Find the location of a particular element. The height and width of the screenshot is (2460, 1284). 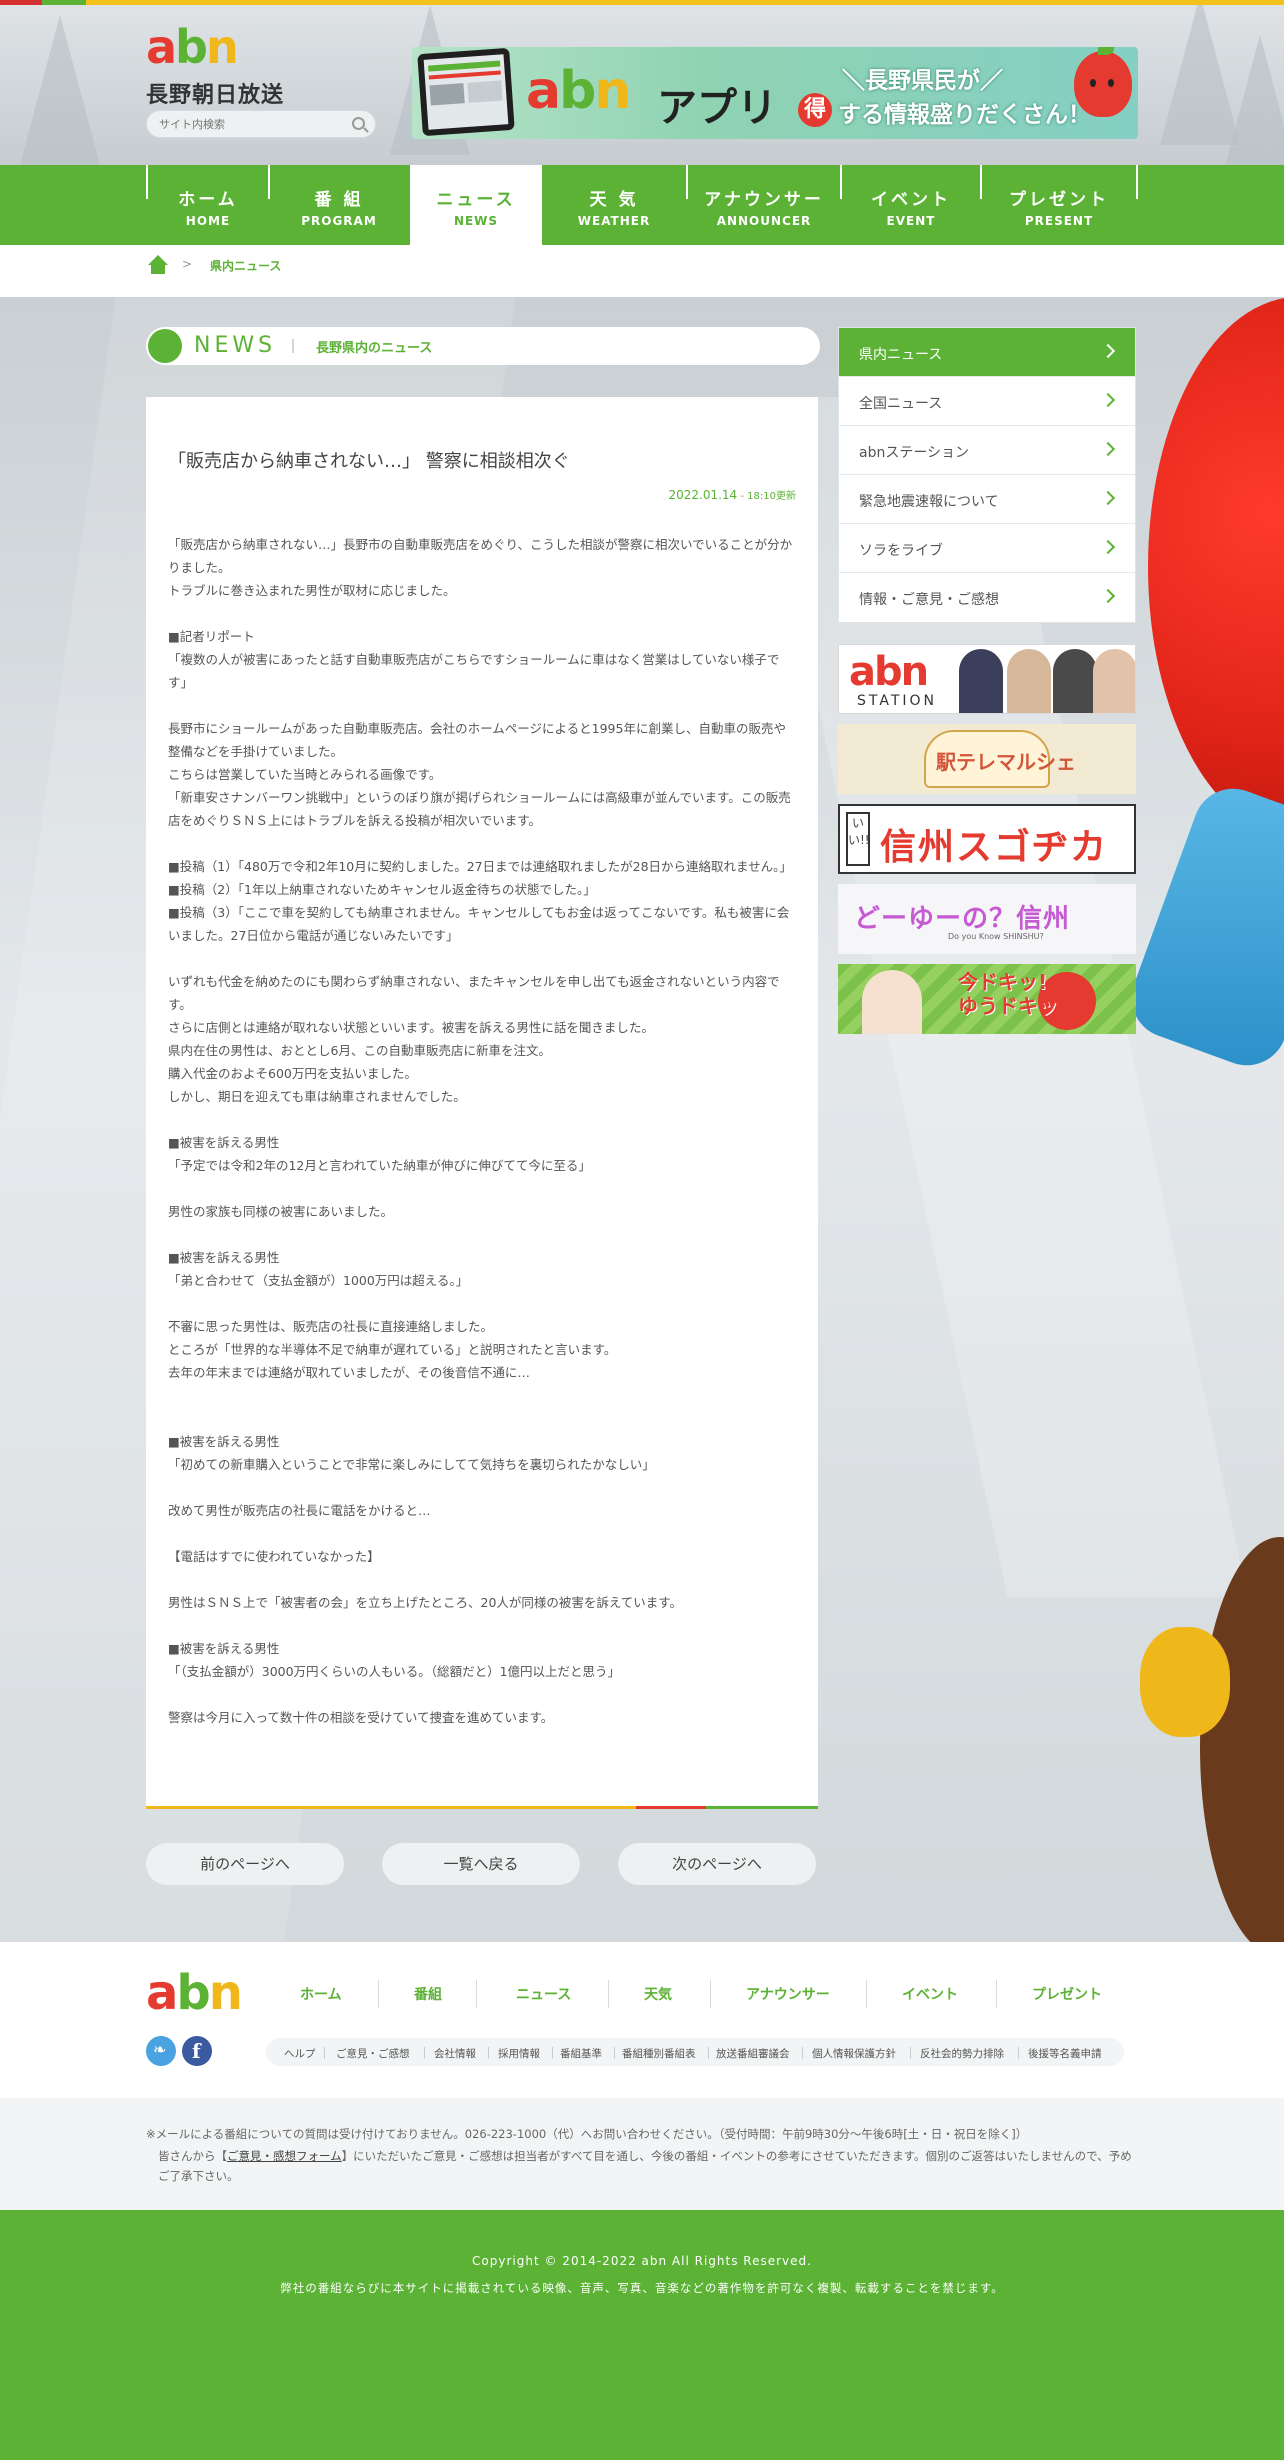

phone-image is located at coordinates (466, 92).